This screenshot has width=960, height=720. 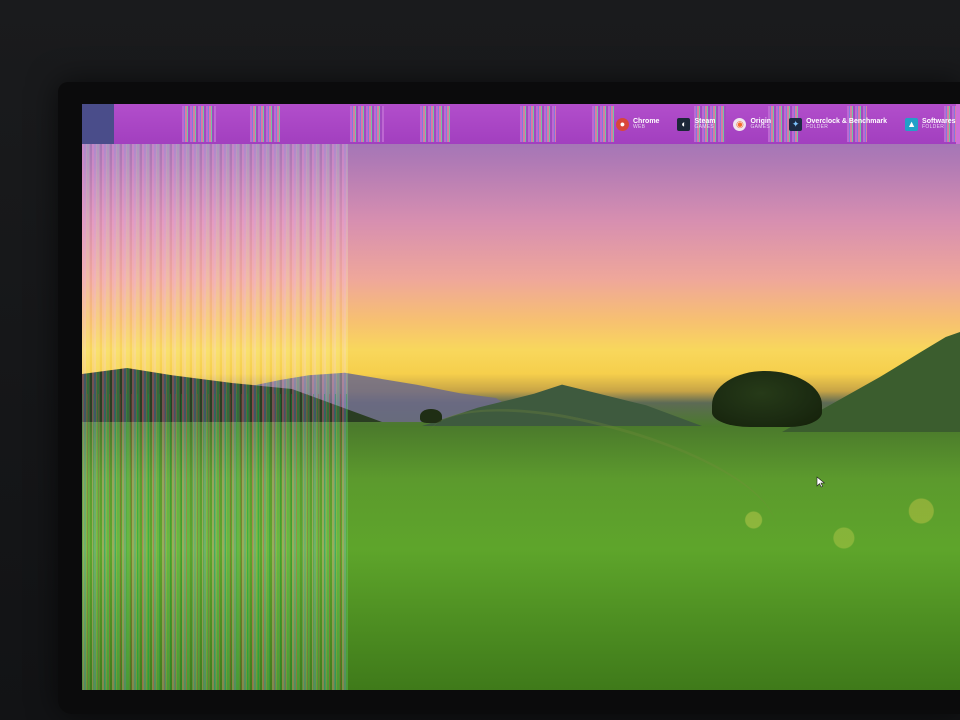 I want to click on tile-softwares: ▲ Softwares FOLDER, so click(x=930, y=124).